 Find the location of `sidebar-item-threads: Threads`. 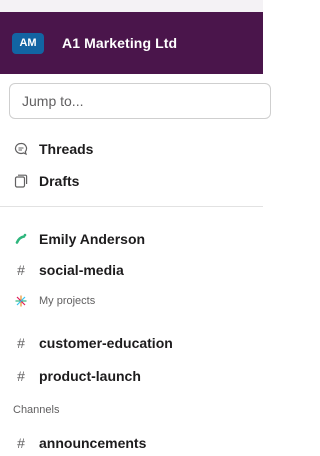

sidebar-item-threads: Threads is located at coordinates (131, 149).